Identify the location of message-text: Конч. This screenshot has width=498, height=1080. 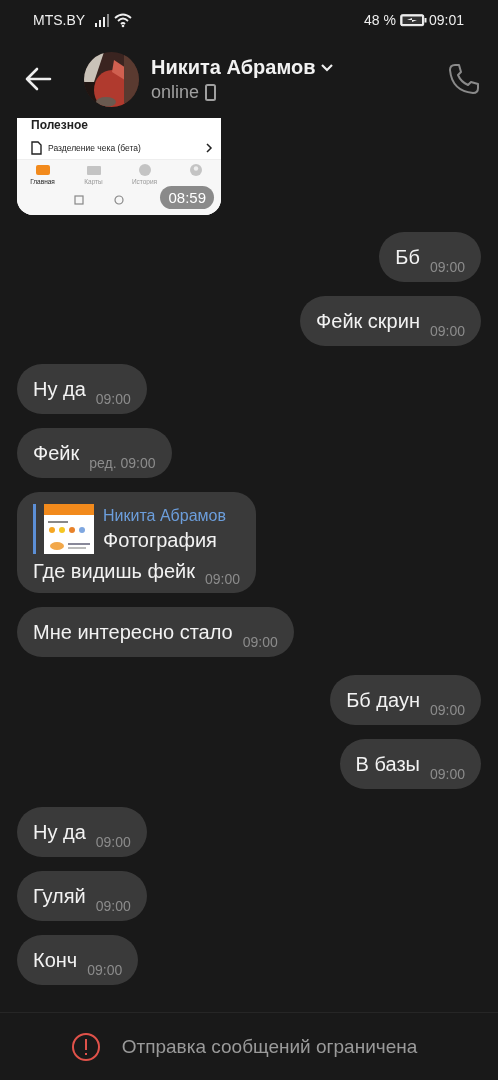
(55, 960).